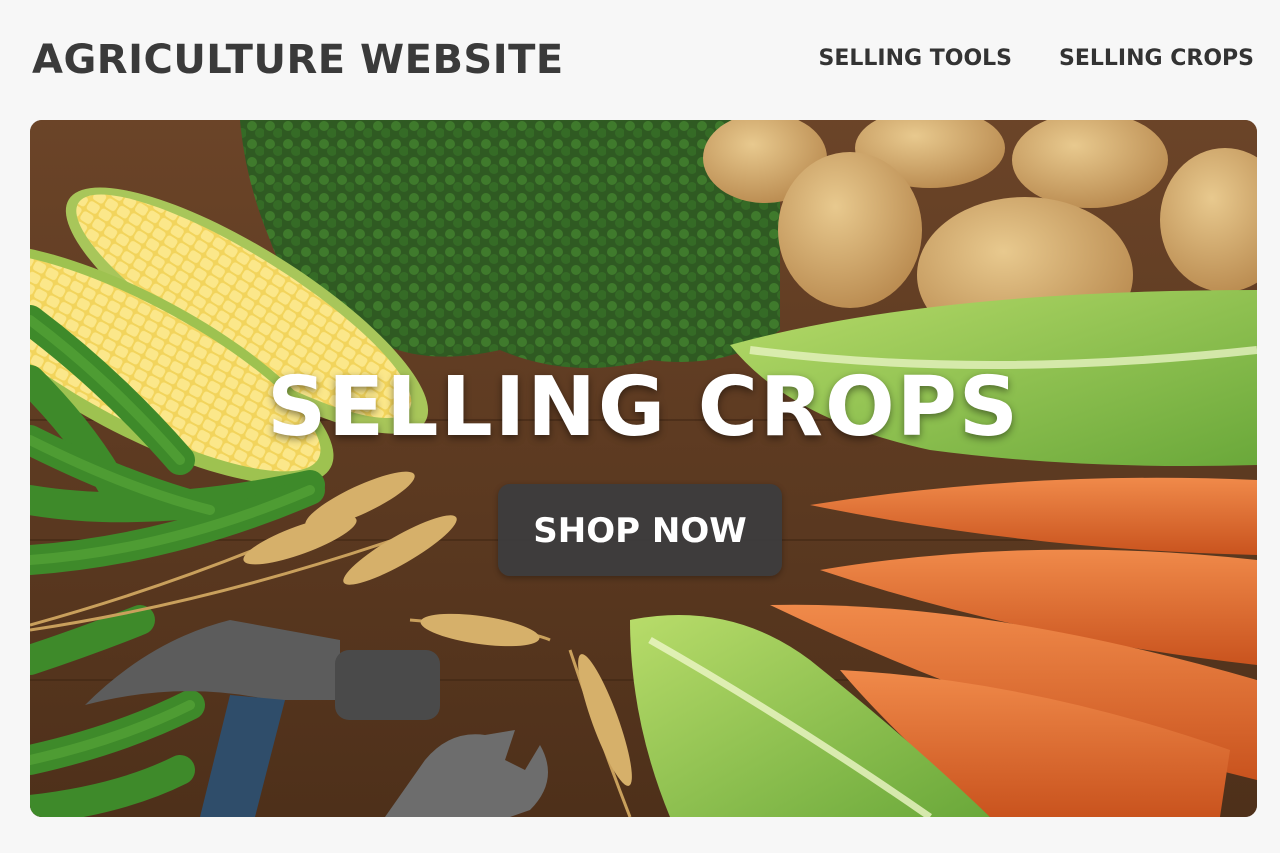 Image resolution: width=1280 pixels, height=853 pixels. What do you see at coordinates (916, 59) in the screenshot?
I see `nav-link-selling-tools: SELLING TOOLS` at bounding box center [916, 59].